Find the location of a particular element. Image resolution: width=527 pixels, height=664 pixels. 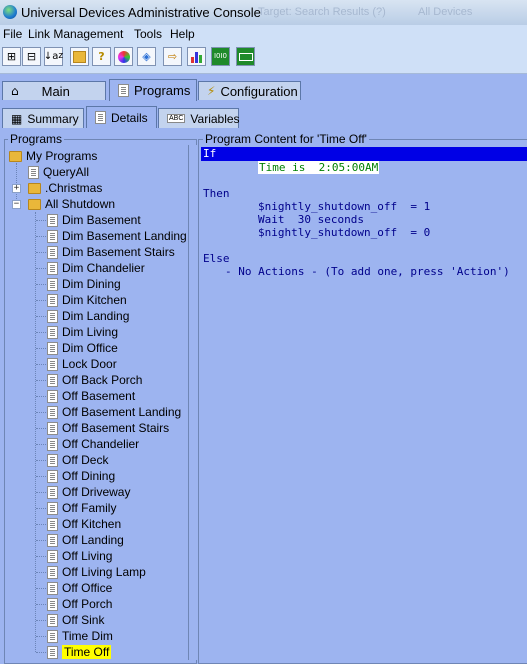

tree-item-label: Off Dining is located at coordinates (89, 476).